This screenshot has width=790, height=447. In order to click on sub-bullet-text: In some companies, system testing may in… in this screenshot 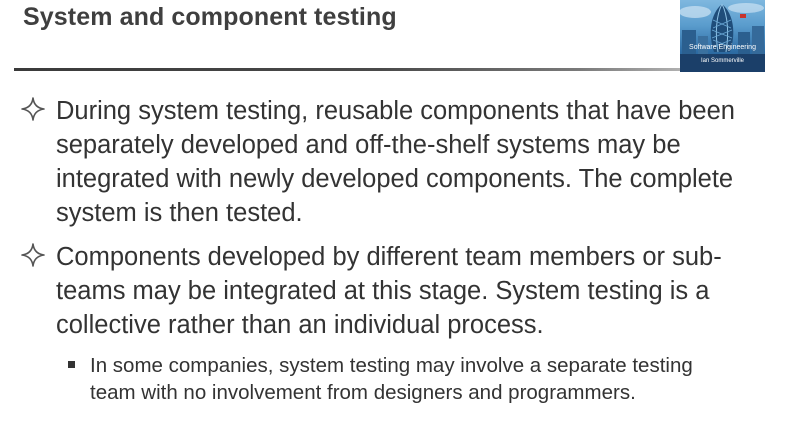, I will do `click(391, 379)`.